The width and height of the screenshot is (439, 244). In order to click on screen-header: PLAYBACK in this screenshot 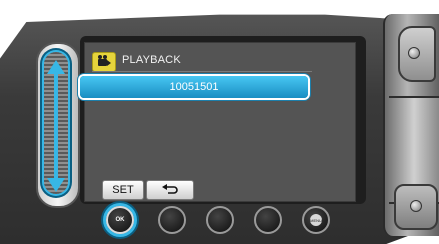, I will do `click(202, 62)`.